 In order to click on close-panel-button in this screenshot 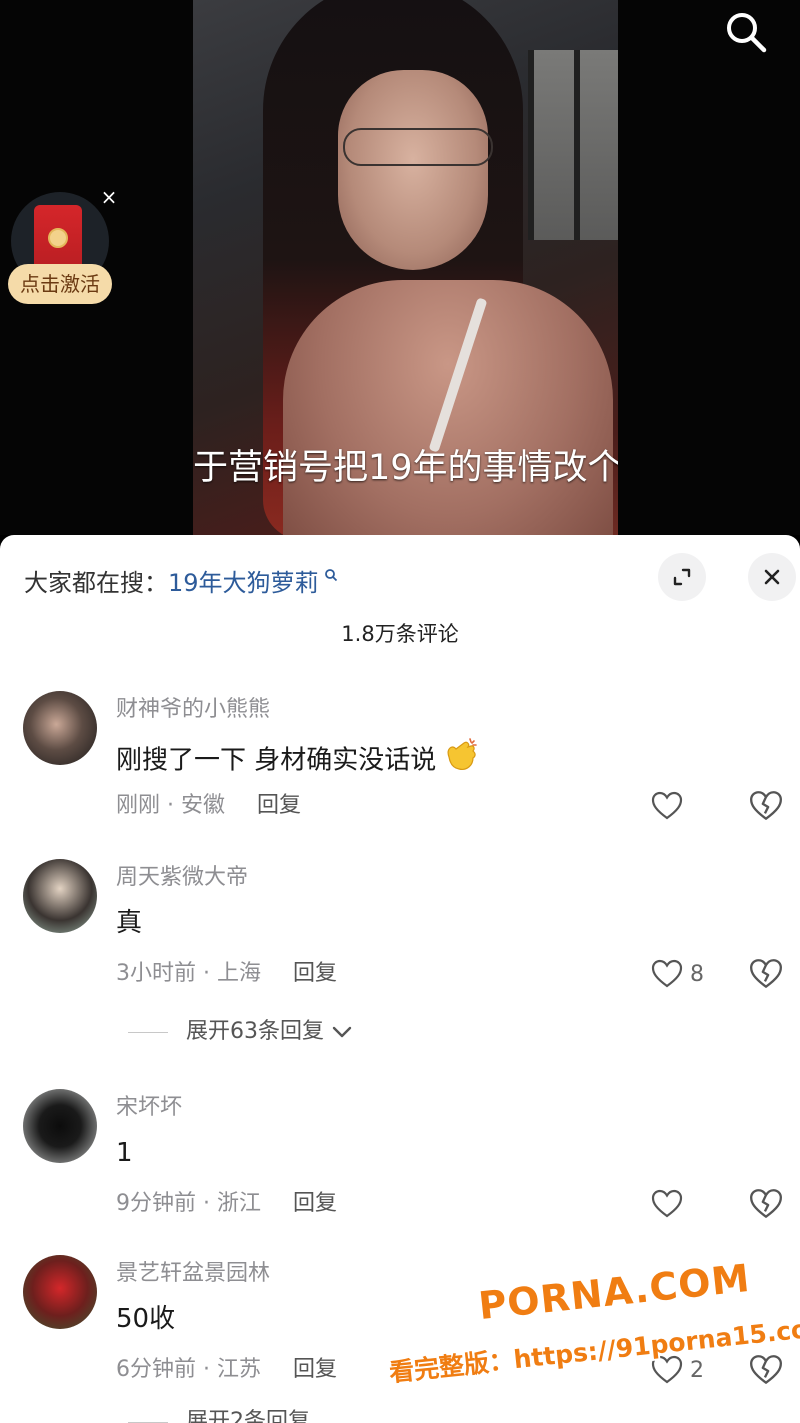, I will do `click(772, 577)`.